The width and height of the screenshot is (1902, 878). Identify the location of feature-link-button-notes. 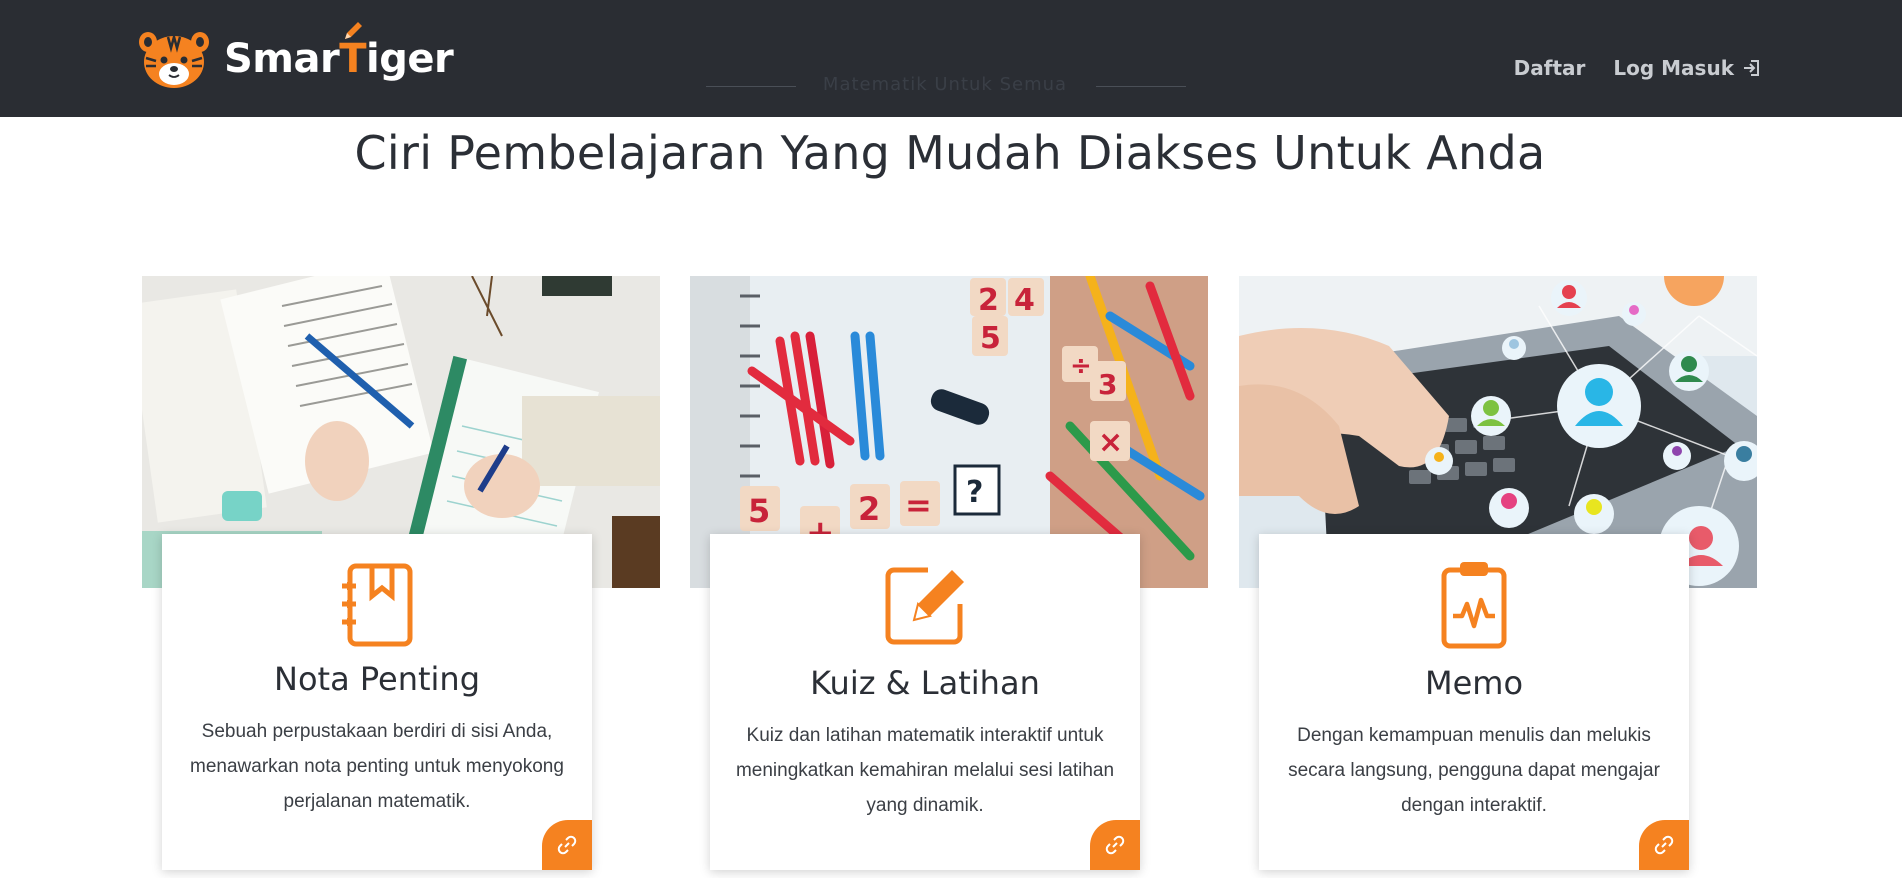
(567, 845).